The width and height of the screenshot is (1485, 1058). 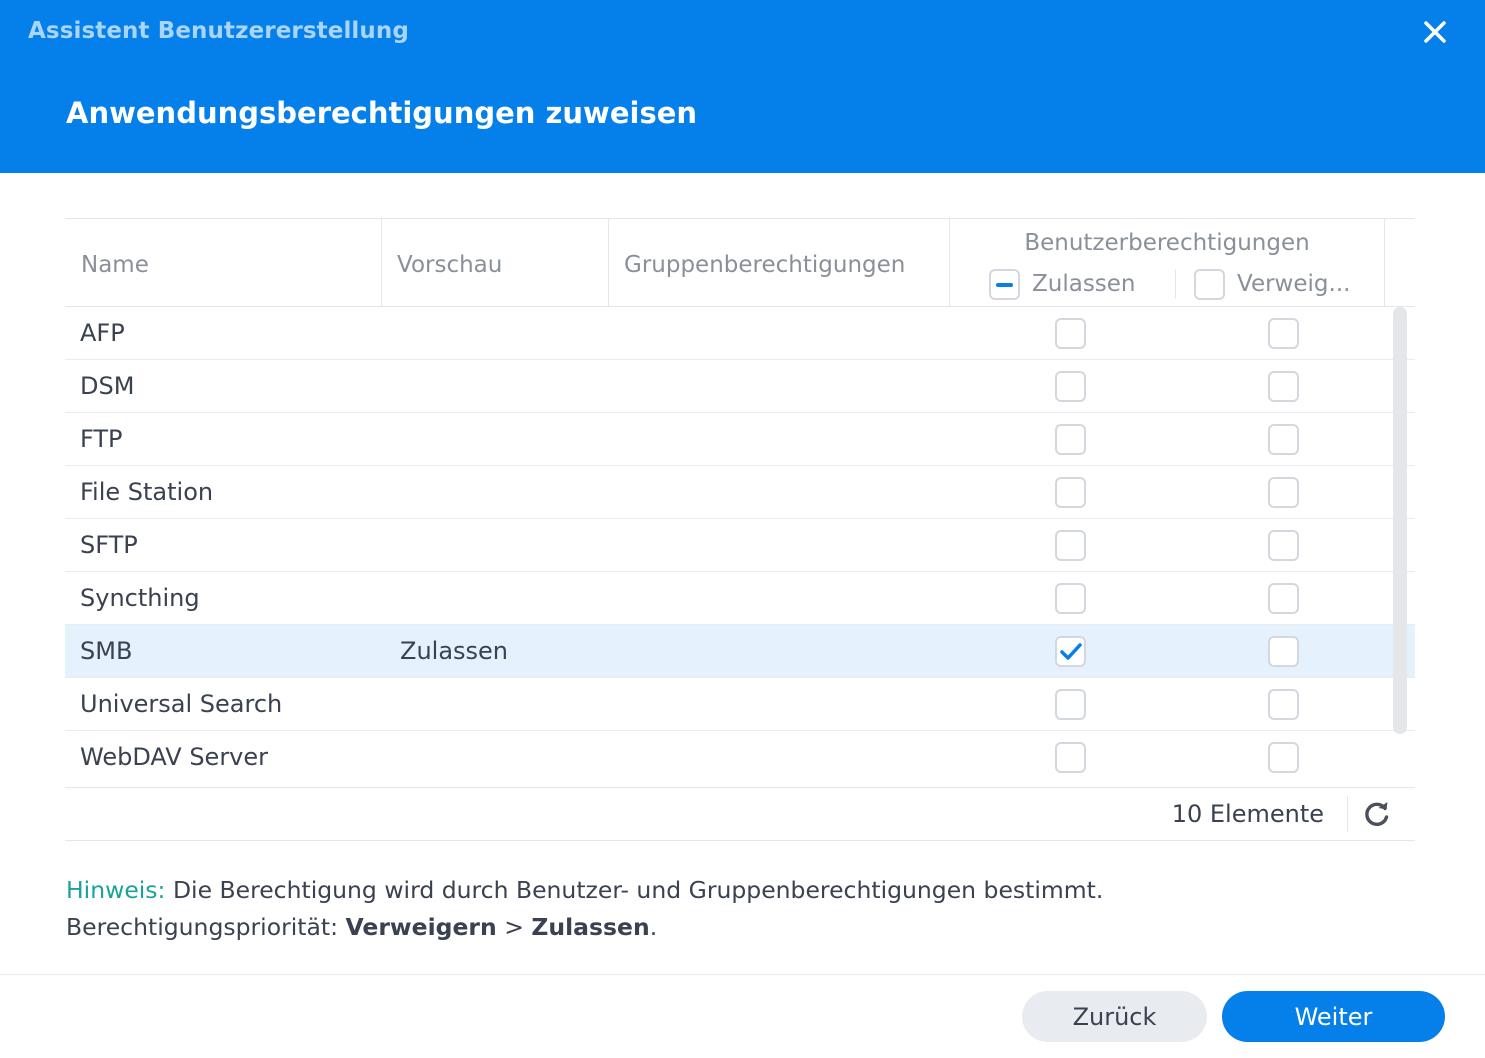 I want to click on column-header-group-permissions: Gruppenberechtigungen, so click(x=778, y=262).